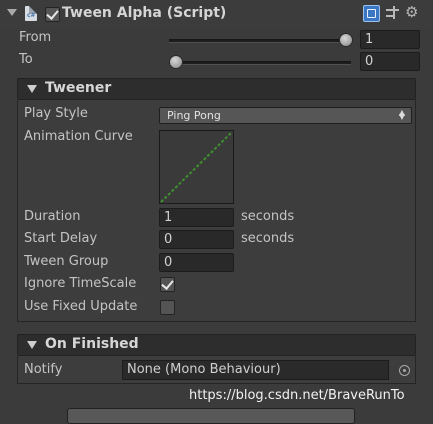 Image resolution: width=433 pixels, height=424 pixels. What do you see at coordinates (43, 369) in the screenshot?
I see `notify-label: Notify` at bounding box center [43, 369].